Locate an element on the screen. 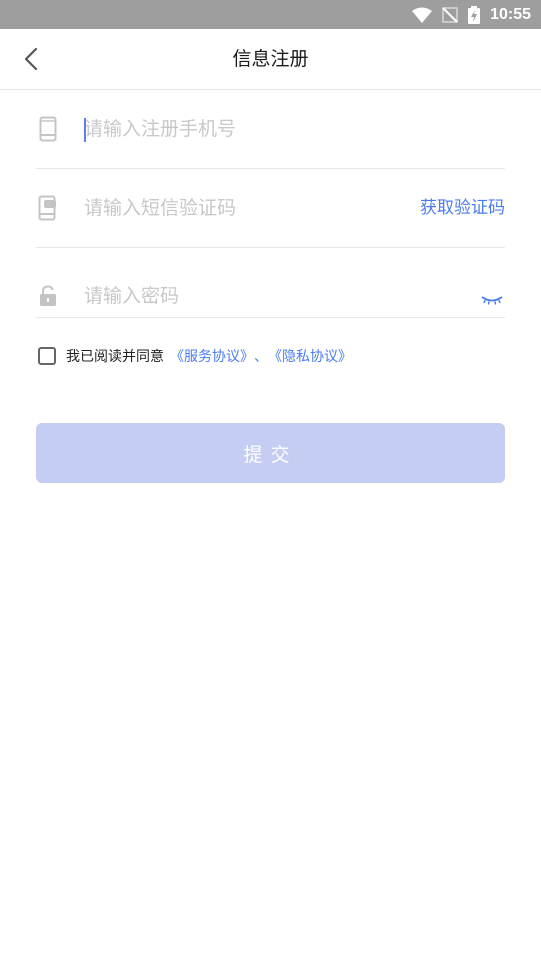  text-caret is located at coordinates (85, 130).